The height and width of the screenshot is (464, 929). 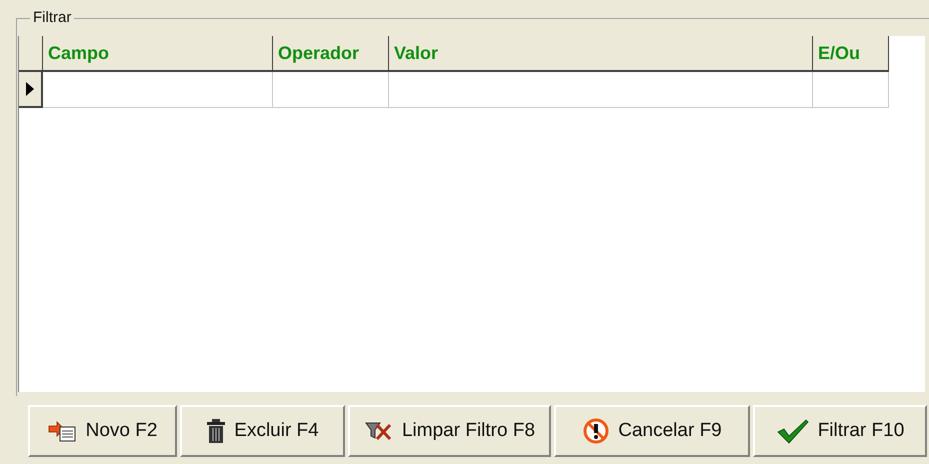 What do you see at coordinates (840, 431) in the screenshot?
I see `action-button: Filtrar F10` at bounding box center [840, 431].